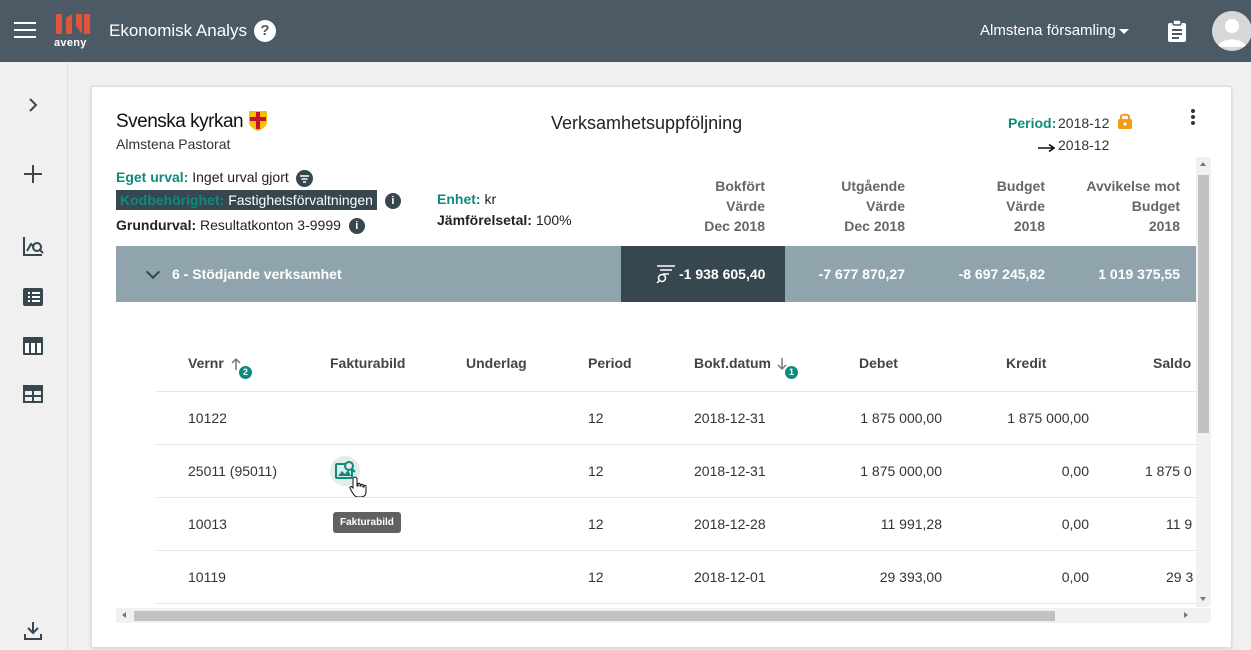 The height and width of the screenshot is (650, 1251). I want to click on logo-text: aveny, so click(70, 43).